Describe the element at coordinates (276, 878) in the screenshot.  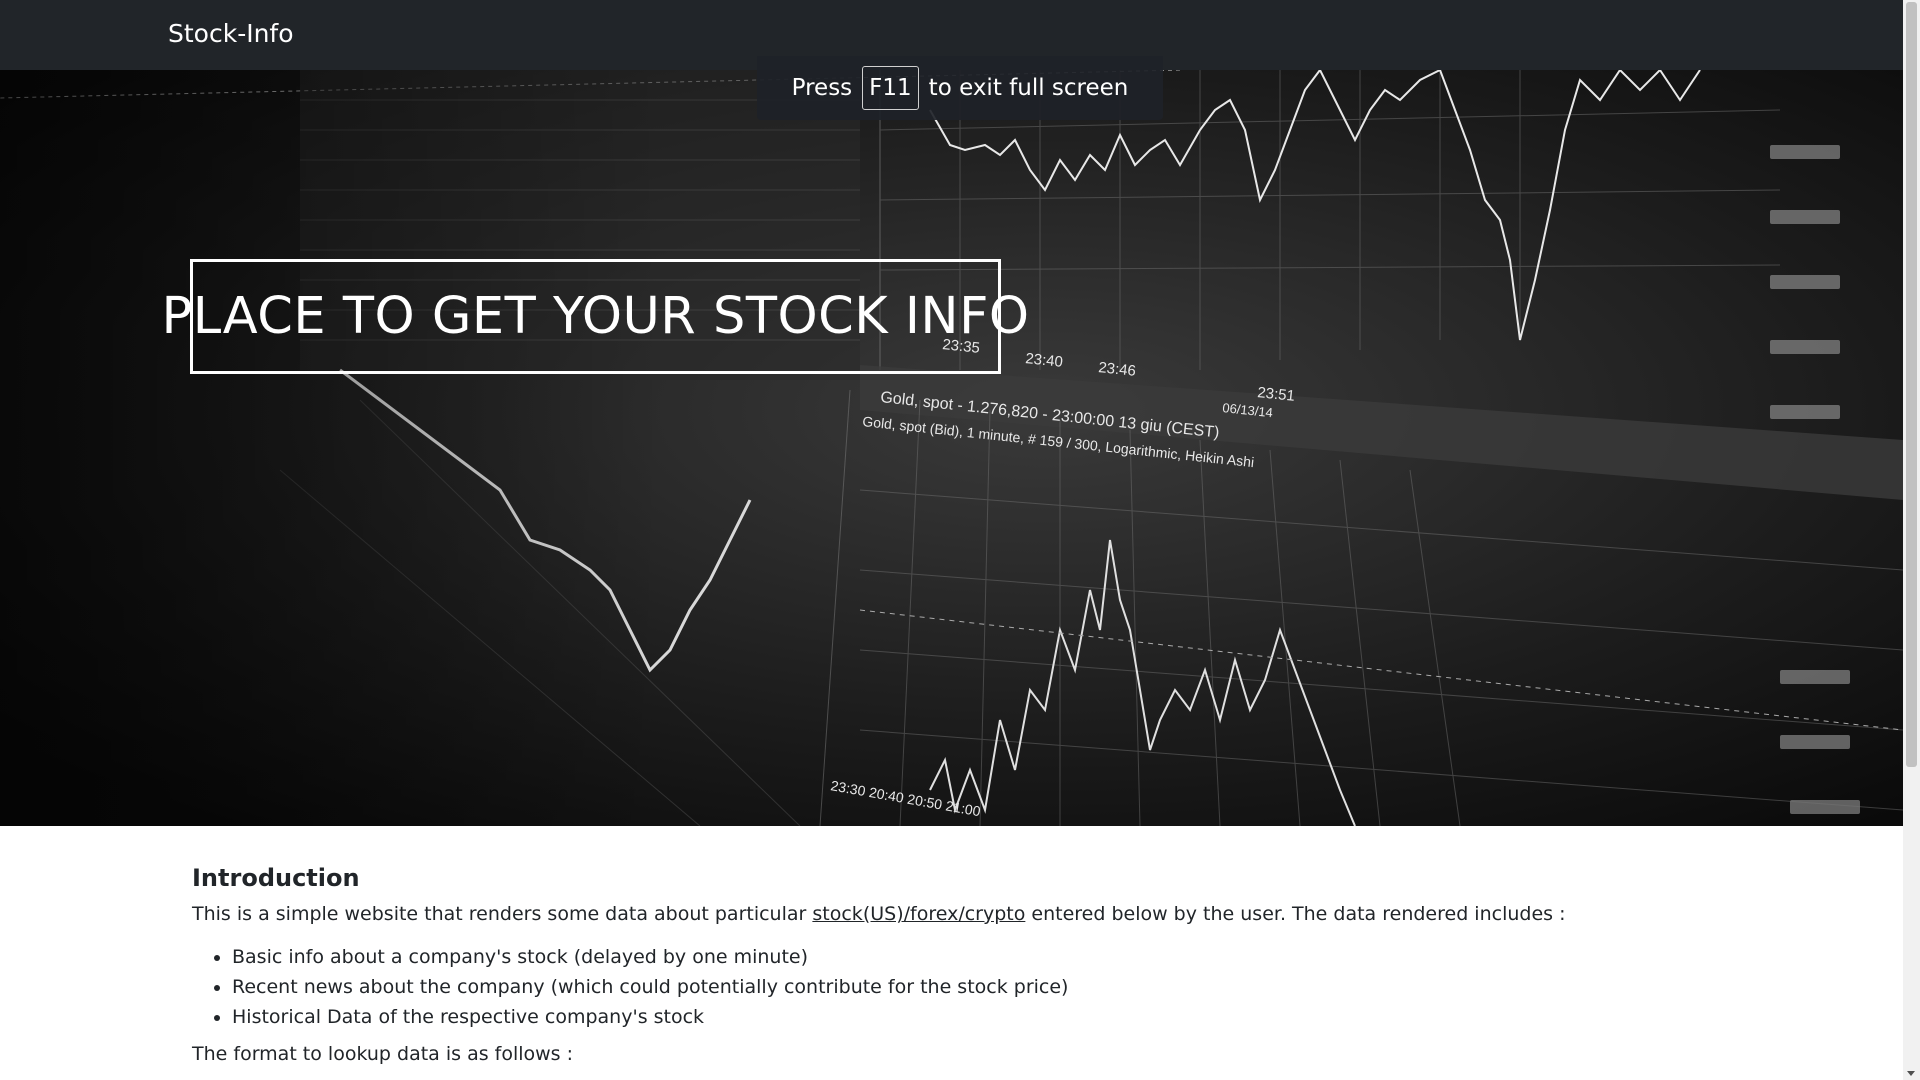
I see `intro-heading: Introduction` at that location.